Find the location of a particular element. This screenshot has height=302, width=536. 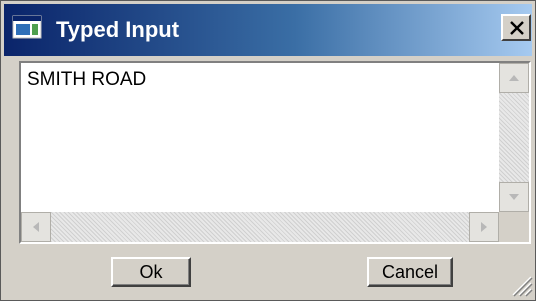

close-icon is located at coordinates (517, 28).